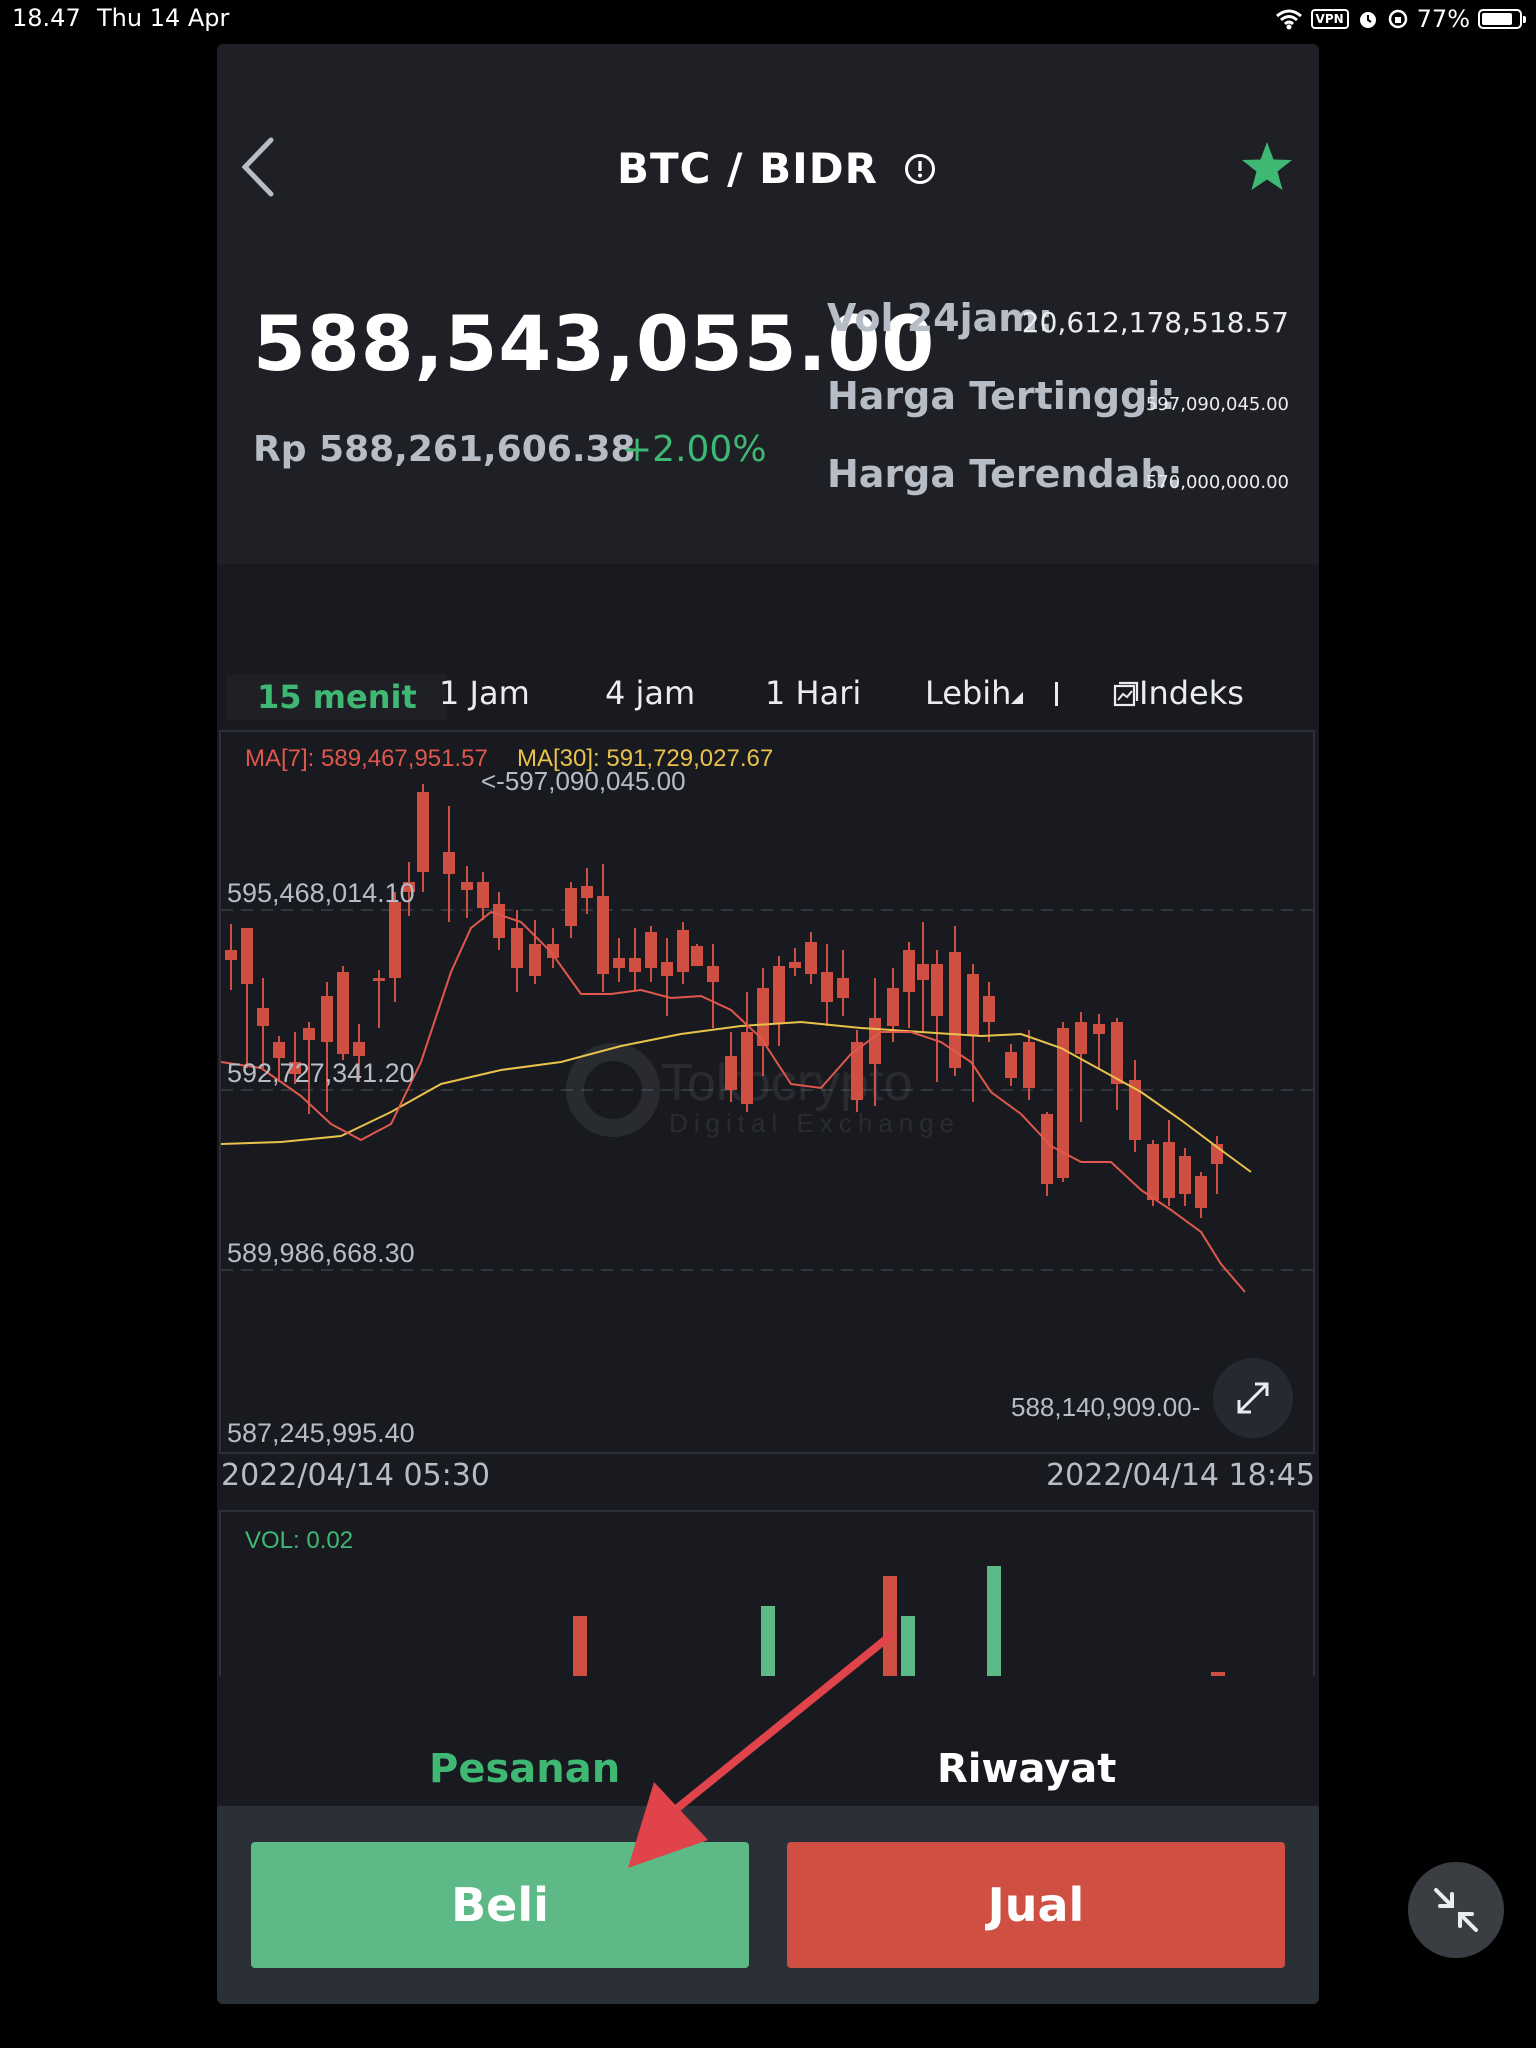 The image size is (1536, 2048). Describe the element at coordinates (1126, 694) in the screenshot. I see `chart-indicator-icon` at that location.